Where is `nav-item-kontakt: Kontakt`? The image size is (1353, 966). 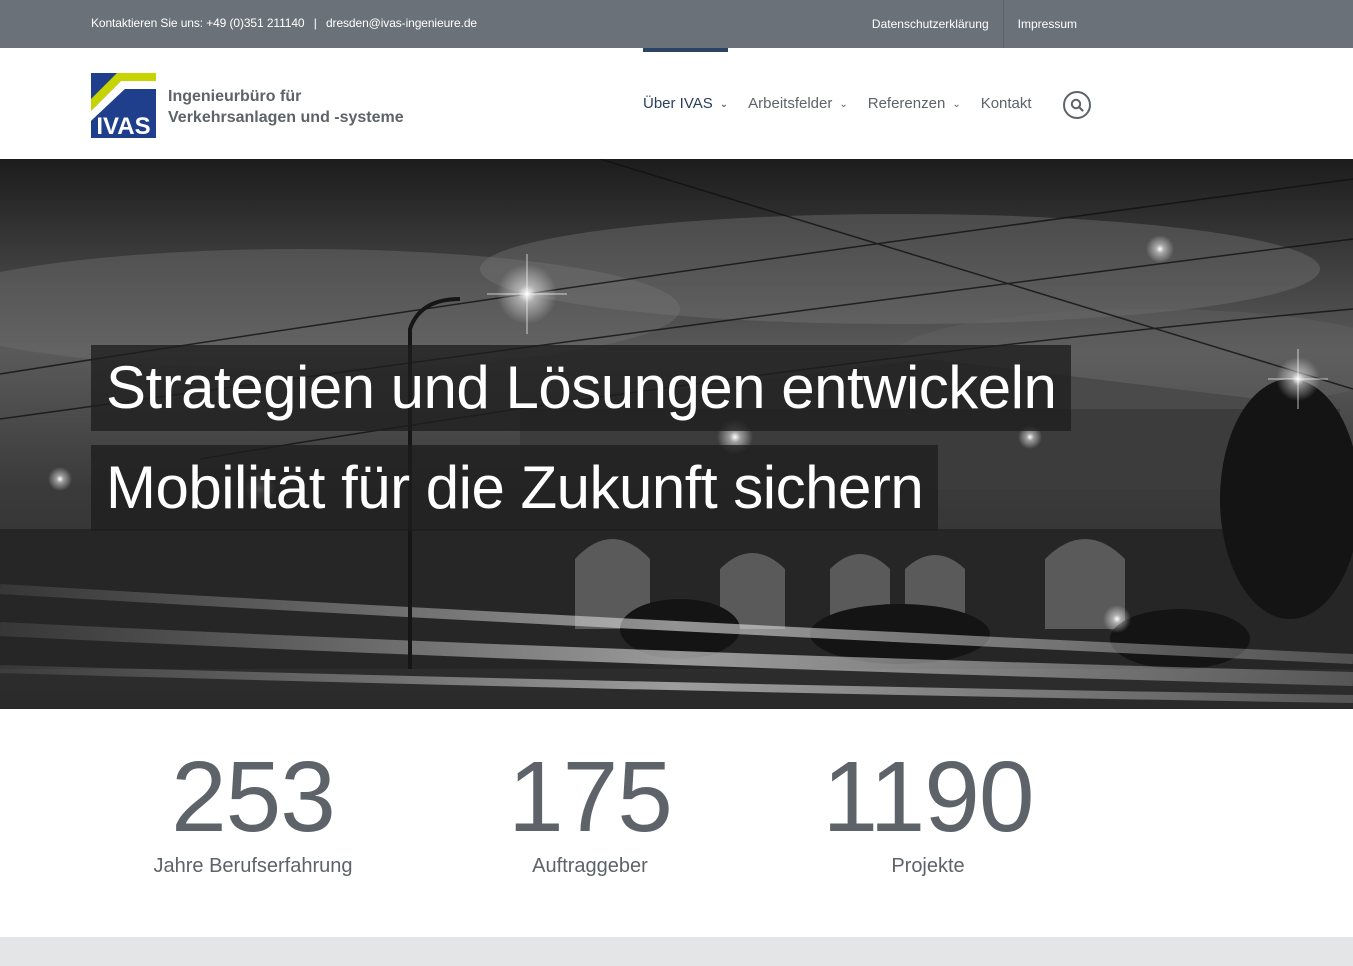
nav-item-kontakt: Kontakt is located at coordinates (1006, 103).